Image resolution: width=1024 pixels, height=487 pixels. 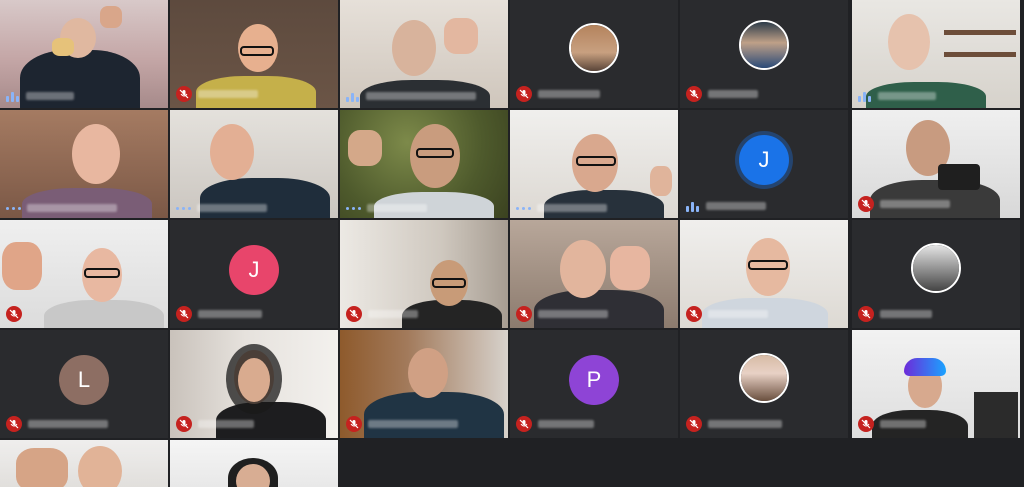 I want to click on participant-tile: P, so click(x=594, y=384).